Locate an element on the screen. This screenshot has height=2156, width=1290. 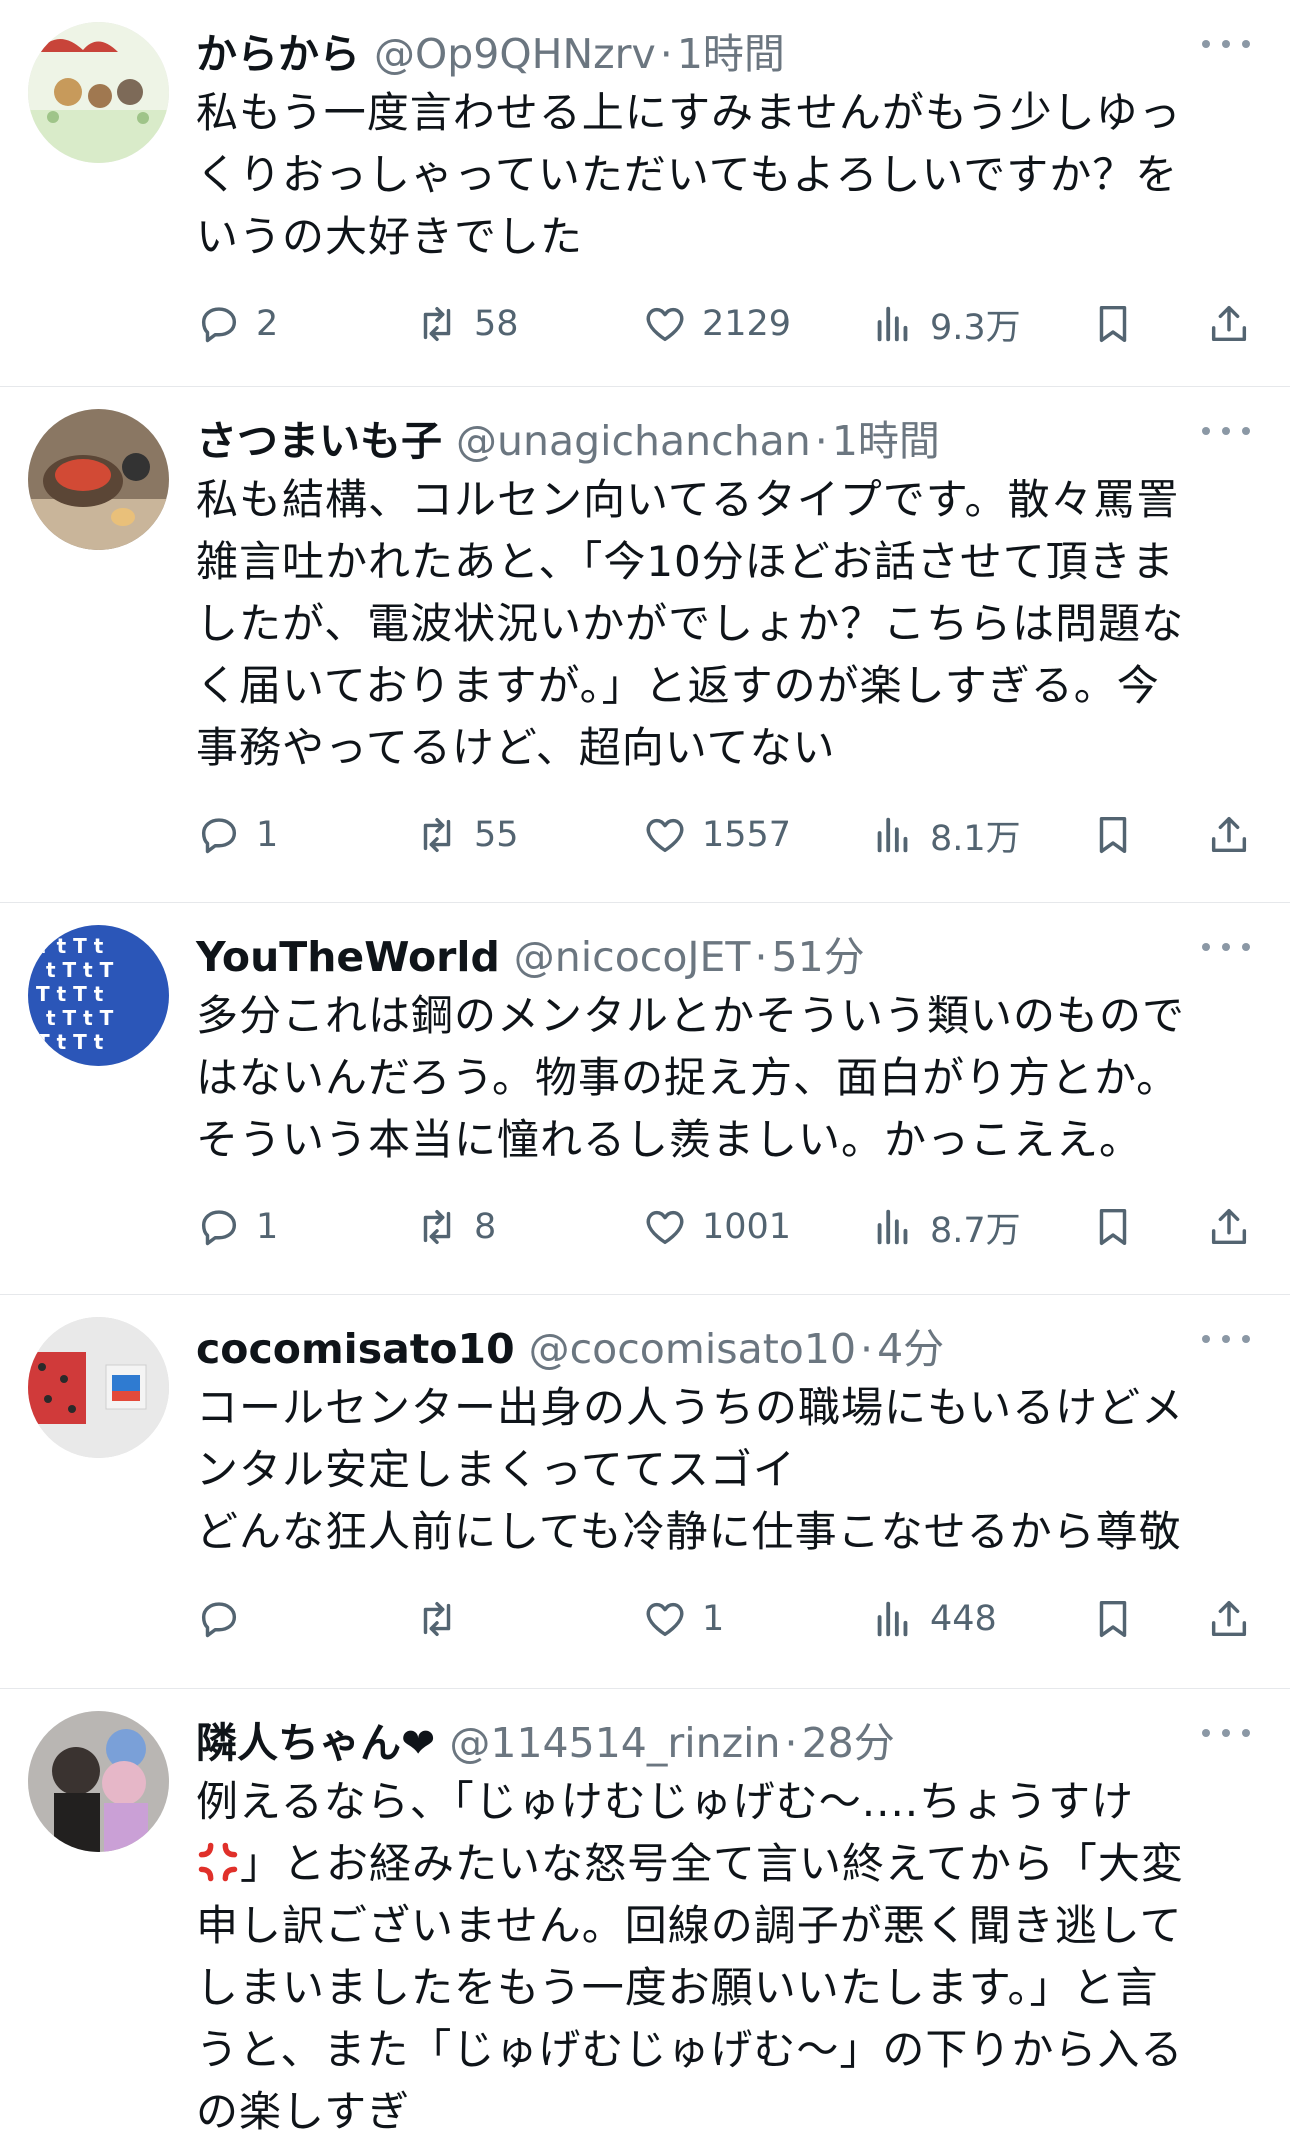
avatar-image: T t T t t T t T T t T t t T t T T t T t is located at coordinates (98, 995).